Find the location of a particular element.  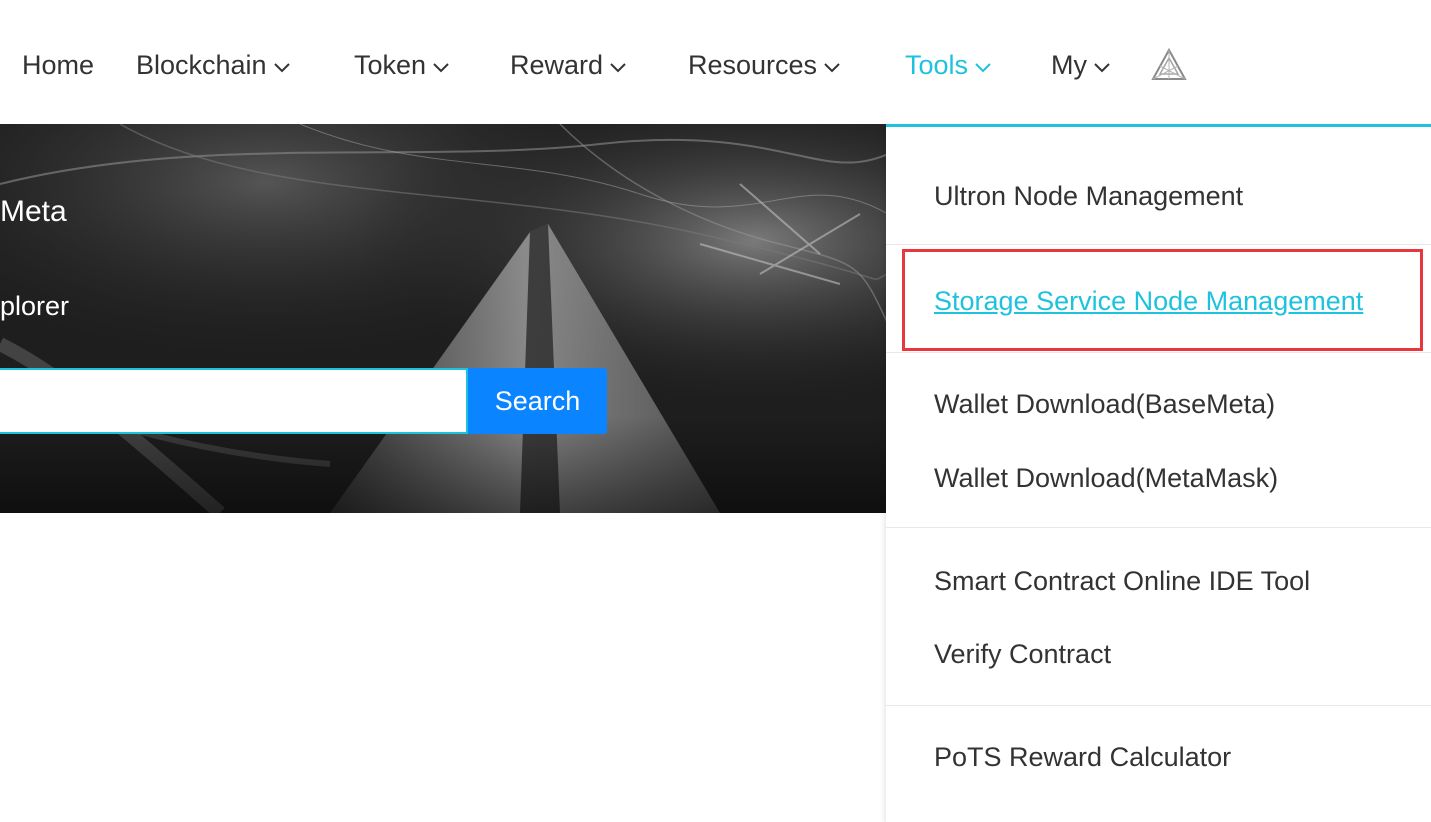

nav-item-label: Resources is located at coordinates (753, 65).